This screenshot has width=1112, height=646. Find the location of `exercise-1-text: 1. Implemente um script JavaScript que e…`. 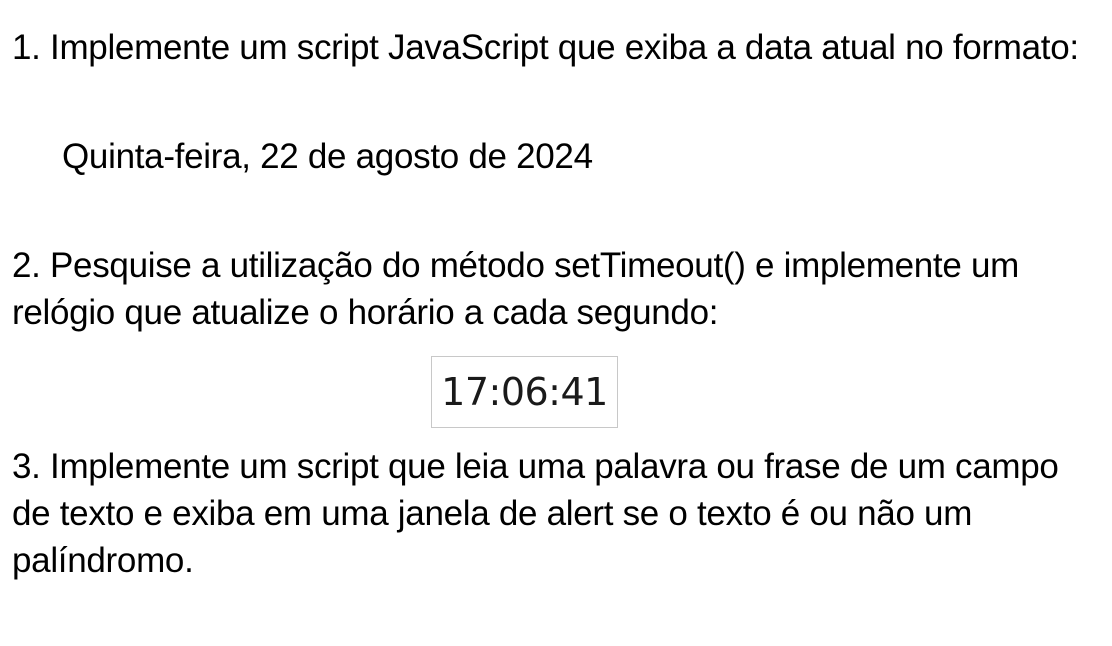

exercise-1-text: 1. Implemente um script JavaScript que e… is located at coordinates (545, 47).